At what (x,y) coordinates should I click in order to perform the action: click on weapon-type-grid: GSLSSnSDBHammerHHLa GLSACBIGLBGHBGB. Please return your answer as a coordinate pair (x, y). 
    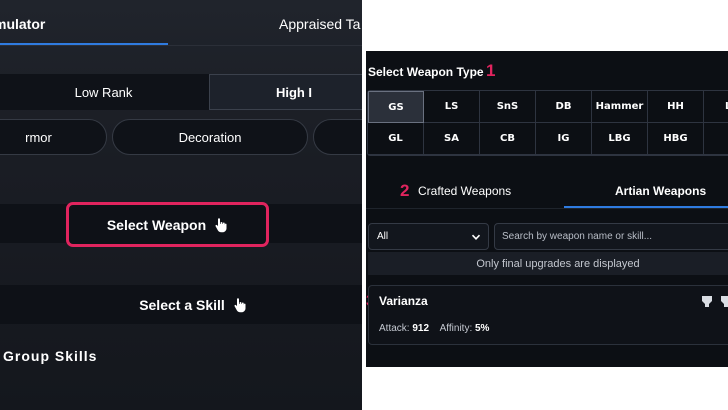
    Looking at the image, I should click on (547, 123).